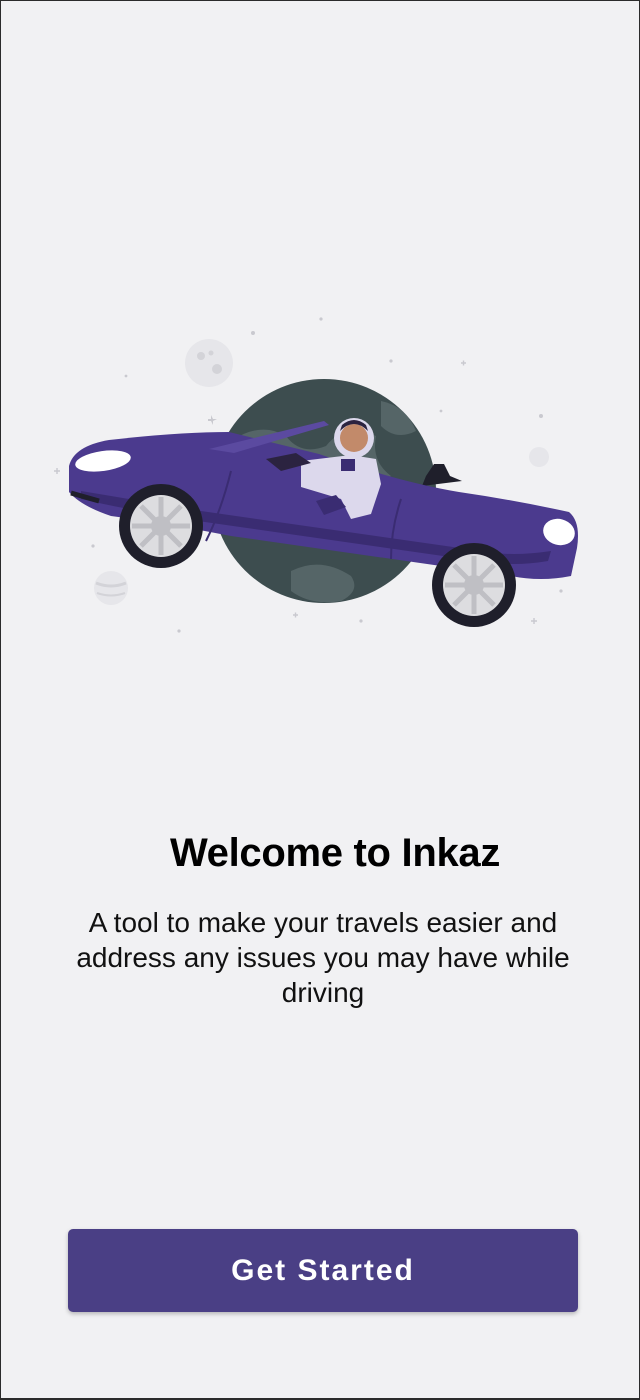 The width and height of the screenshot is (640, 1400). I want to click on front-wheel, so click(161, 526).